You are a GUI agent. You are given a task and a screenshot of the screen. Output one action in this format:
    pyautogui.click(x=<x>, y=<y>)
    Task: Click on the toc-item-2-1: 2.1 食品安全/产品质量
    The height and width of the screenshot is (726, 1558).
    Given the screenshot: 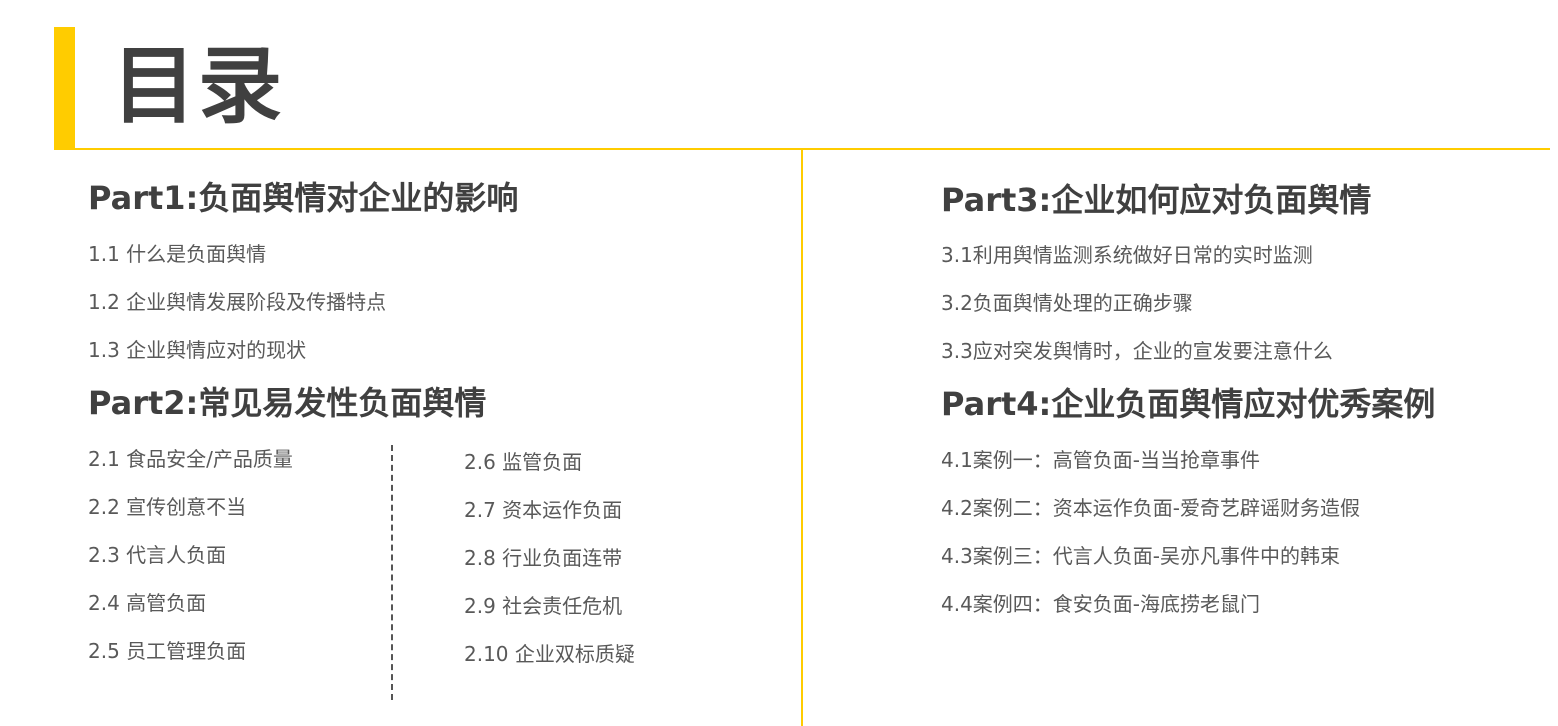 What is the action you would take?
    pyautogui.click(x=190, y=459)
    